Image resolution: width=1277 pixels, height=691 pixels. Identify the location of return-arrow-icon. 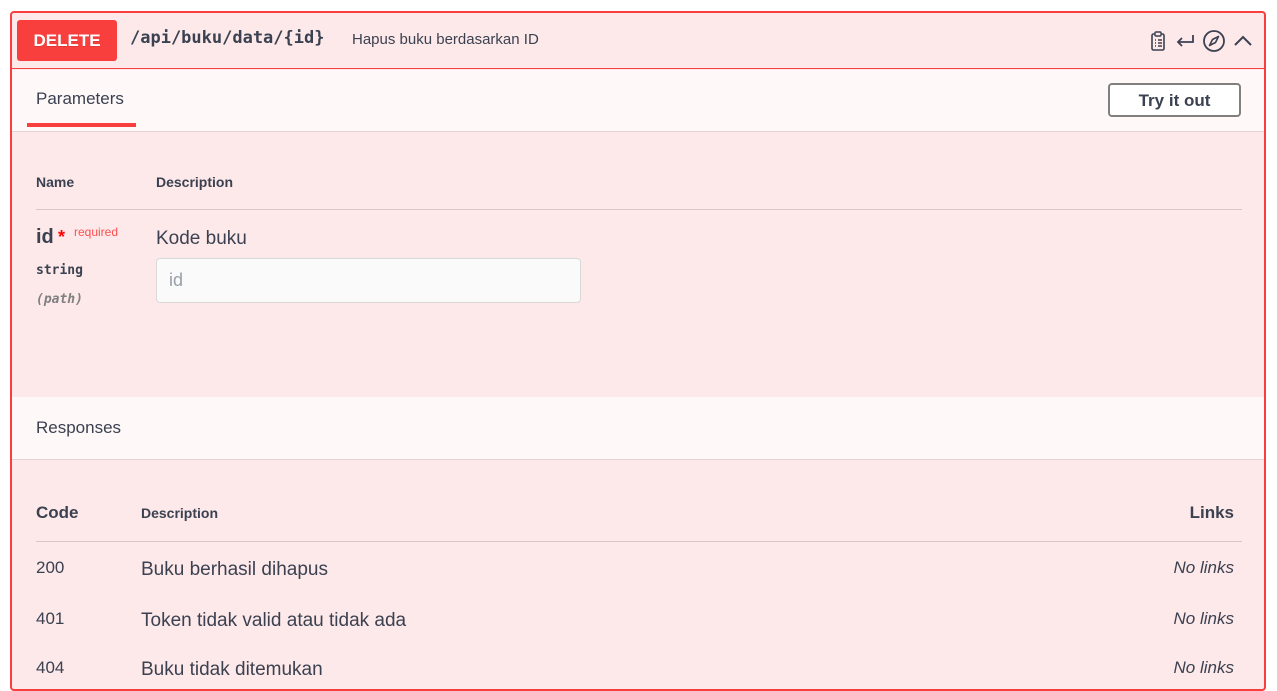
(1185, 41).